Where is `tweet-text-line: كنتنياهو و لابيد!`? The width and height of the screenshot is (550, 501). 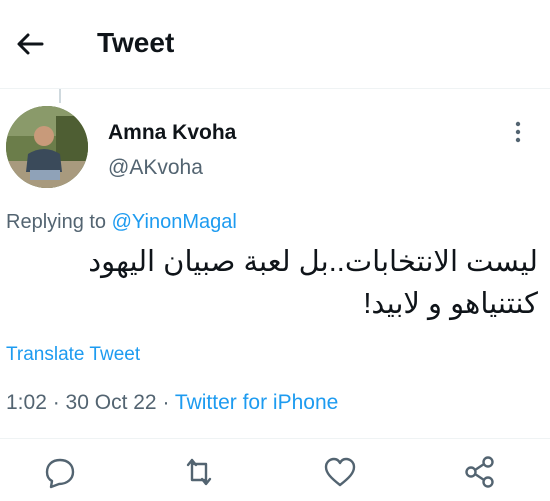
tweet-text-line: كنتنياهو و لابيد! is located at coordinates (450, 304).